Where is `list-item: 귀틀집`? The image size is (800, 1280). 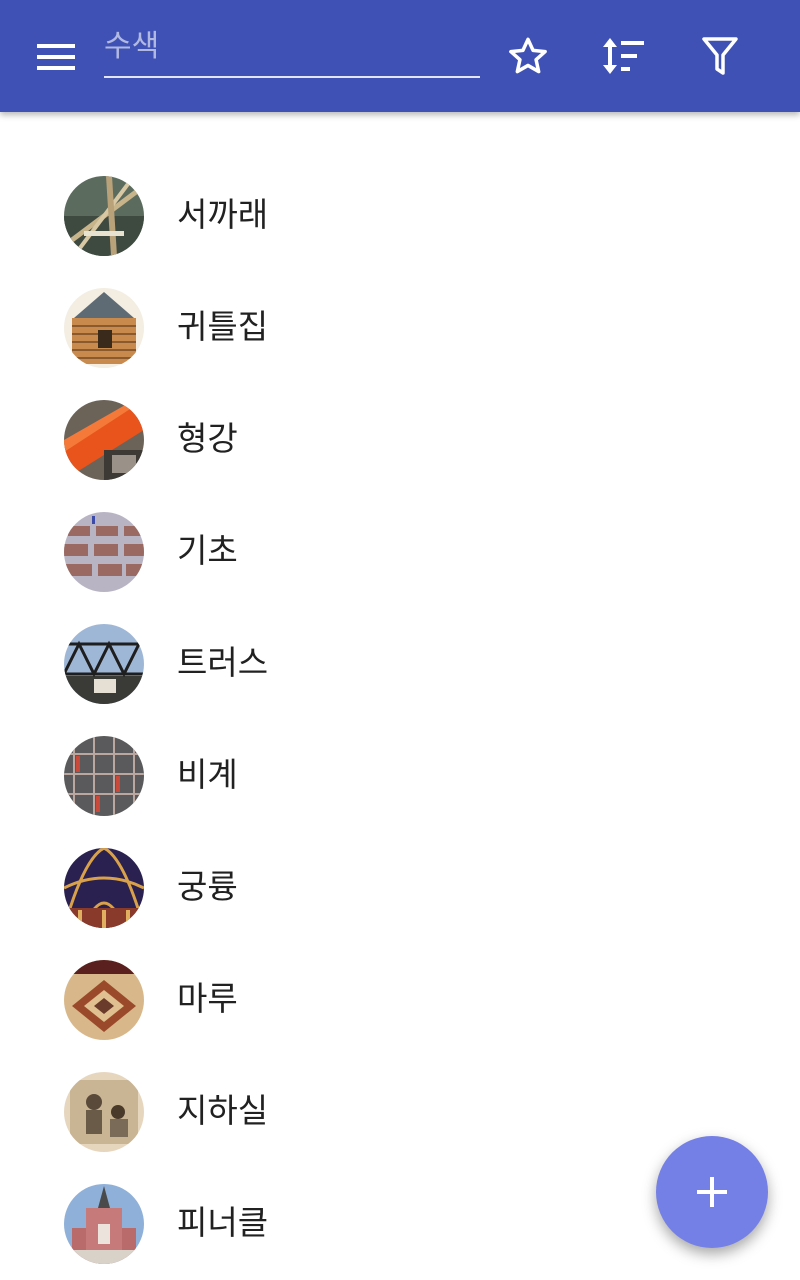 list-item: 귀틀집 is located at coordinates (400, 328).